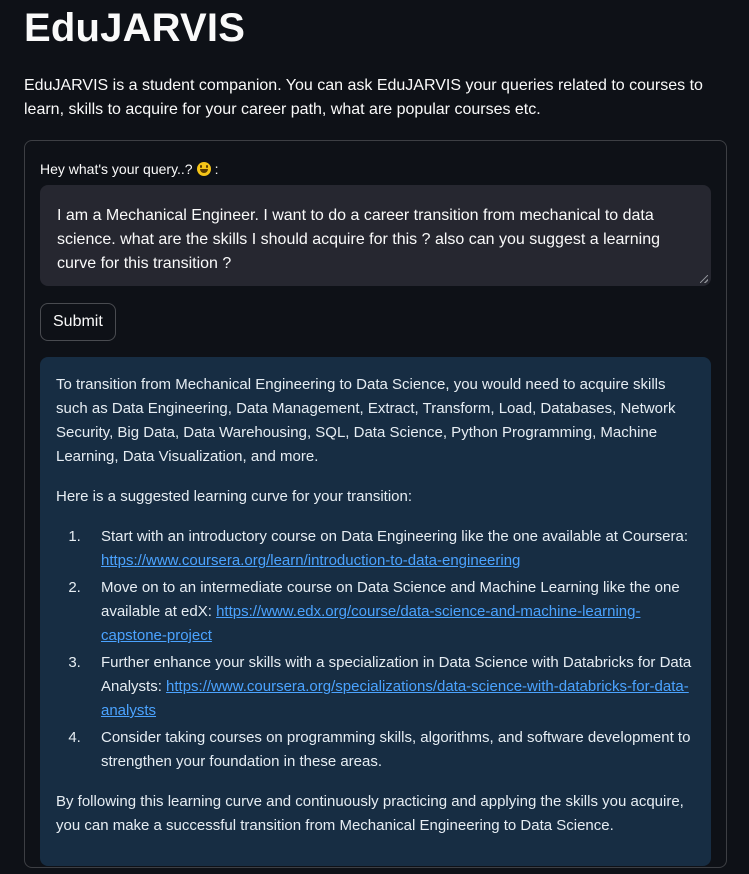  I want to click on grinning-face-icon, so click(203, 169).